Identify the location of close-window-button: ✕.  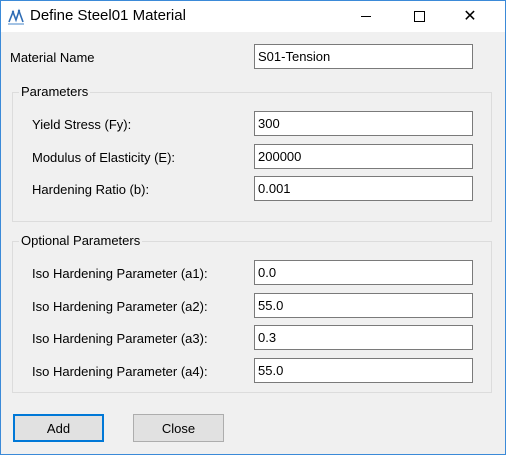
(470, 16).